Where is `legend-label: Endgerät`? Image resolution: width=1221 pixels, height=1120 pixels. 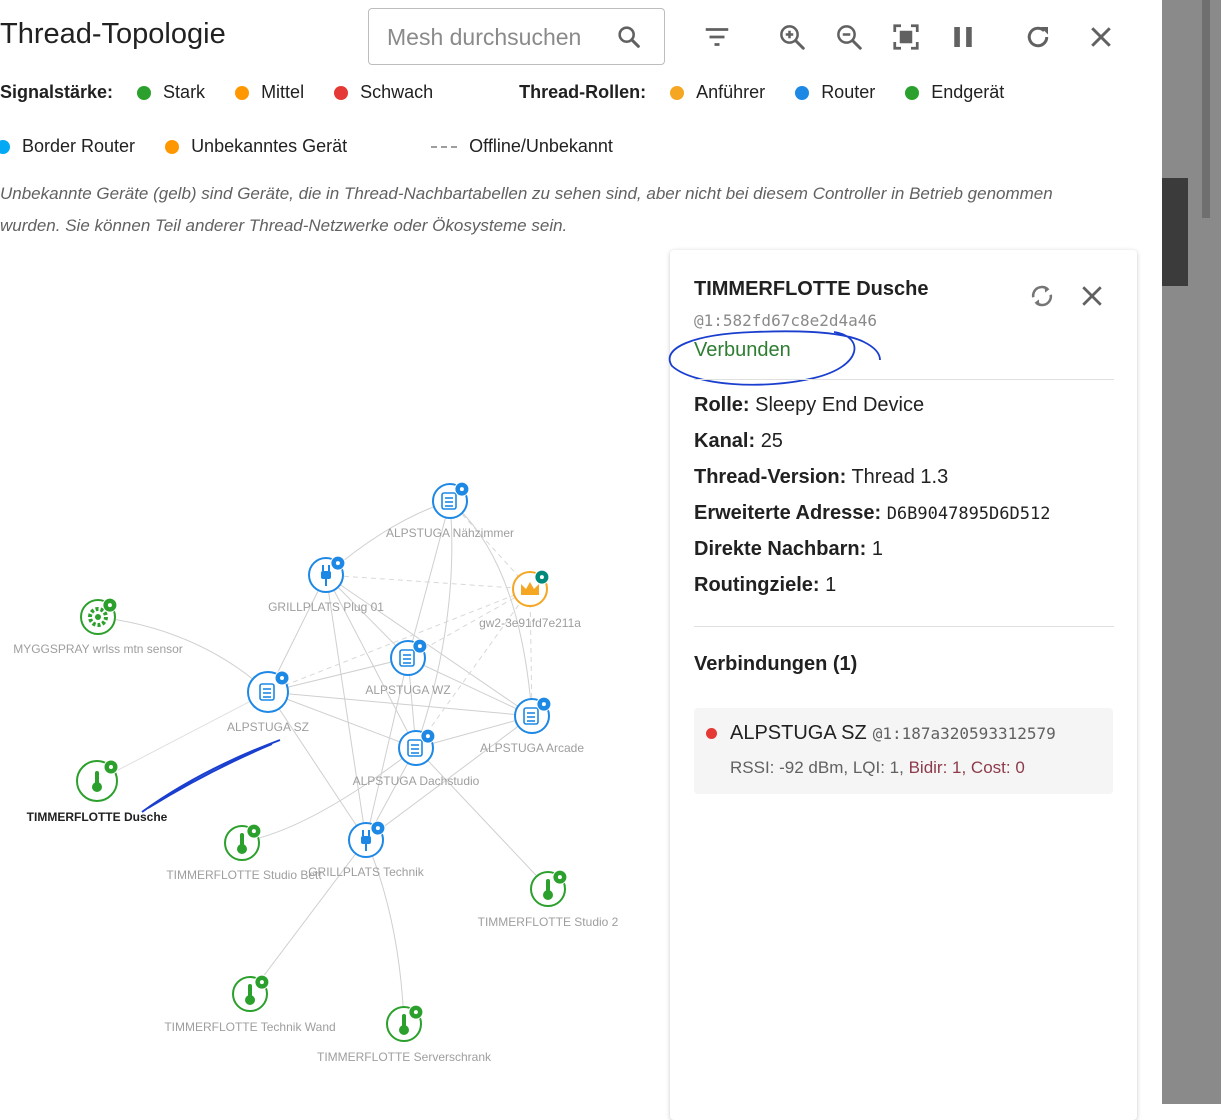
legend-label: Endgerät is located at coordinates (968, 92).